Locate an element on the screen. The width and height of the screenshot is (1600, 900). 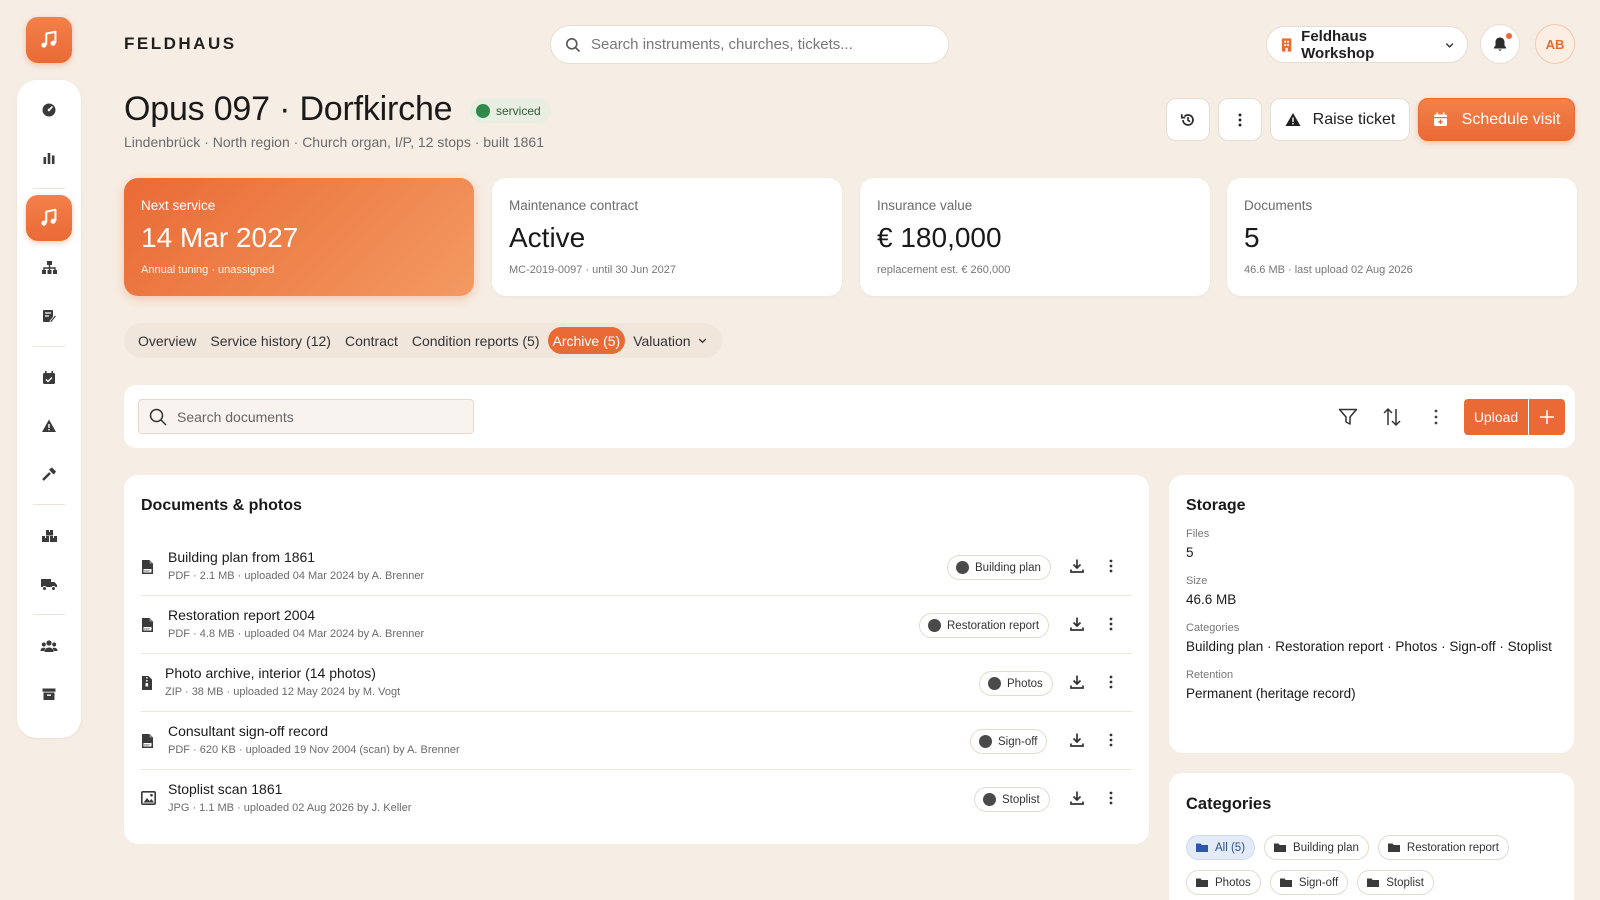
document-search-input is located at coordinates (322, 416).